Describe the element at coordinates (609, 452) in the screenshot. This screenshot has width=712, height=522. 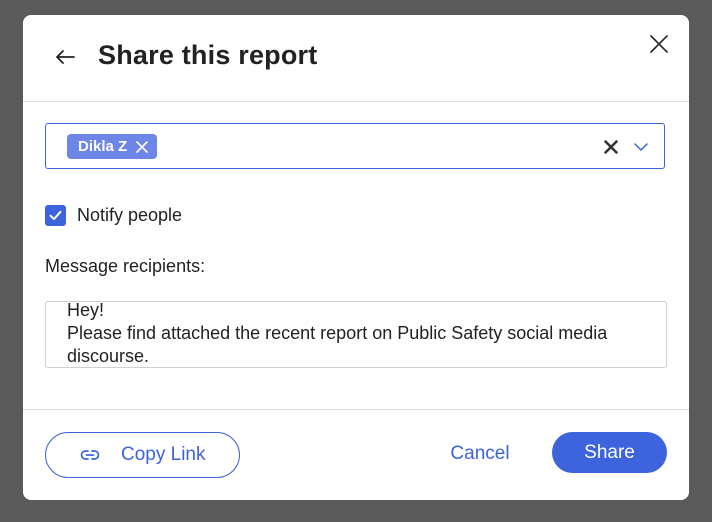
I see `share-button: Share` at that location.